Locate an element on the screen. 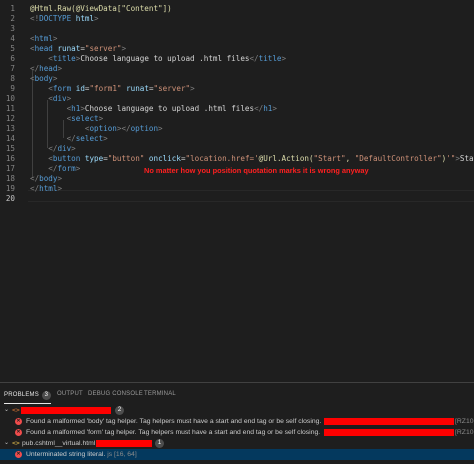 This screenshot has height=464, width=474. line-number: 18 is located at coordinates (10, 178).